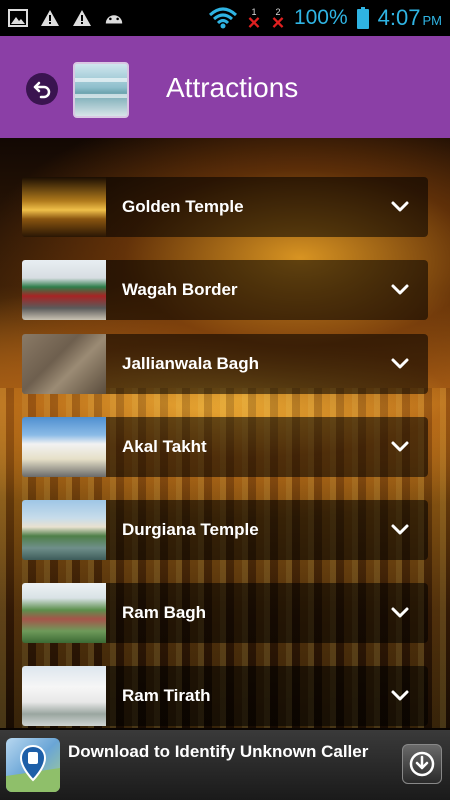 This screenshot has width=450, height=800. Describe the element at coordinates (232, 87) in the screenshot. I see `page-title: Attractions` at that location.